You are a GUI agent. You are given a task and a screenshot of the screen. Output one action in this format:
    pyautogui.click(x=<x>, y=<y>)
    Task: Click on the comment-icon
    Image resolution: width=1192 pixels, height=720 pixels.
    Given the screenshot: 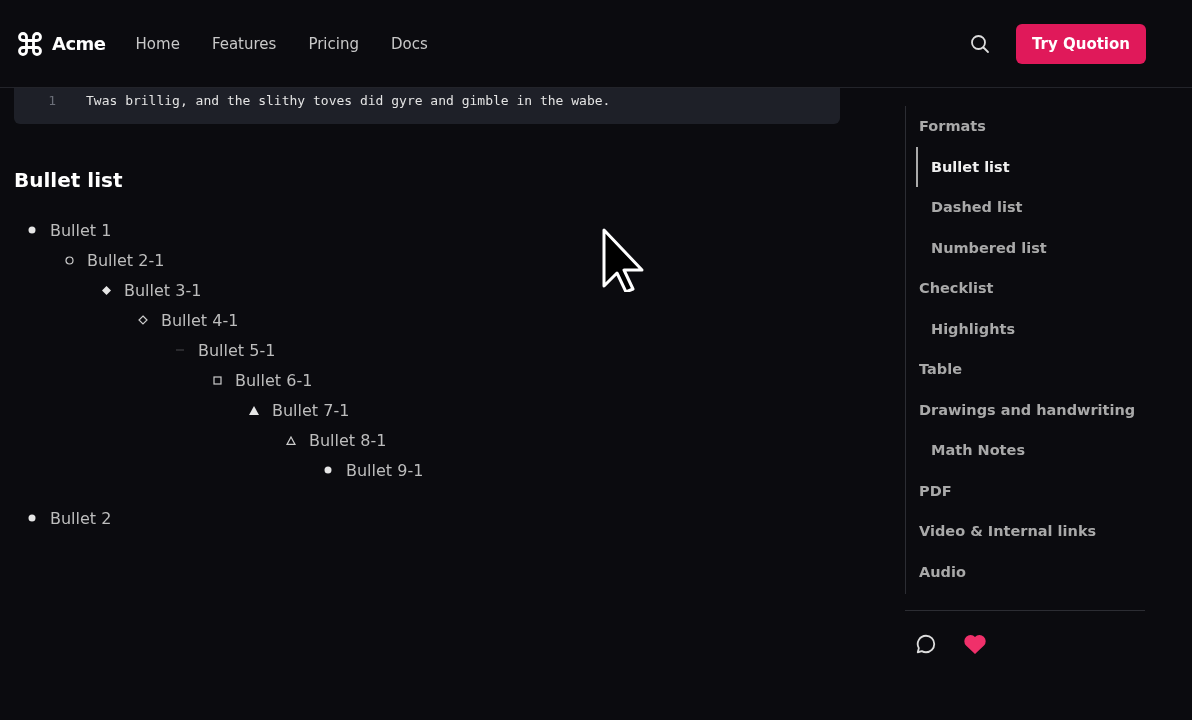 What is the action you would take?
    pyautogui.click(x=926, y=644)
    